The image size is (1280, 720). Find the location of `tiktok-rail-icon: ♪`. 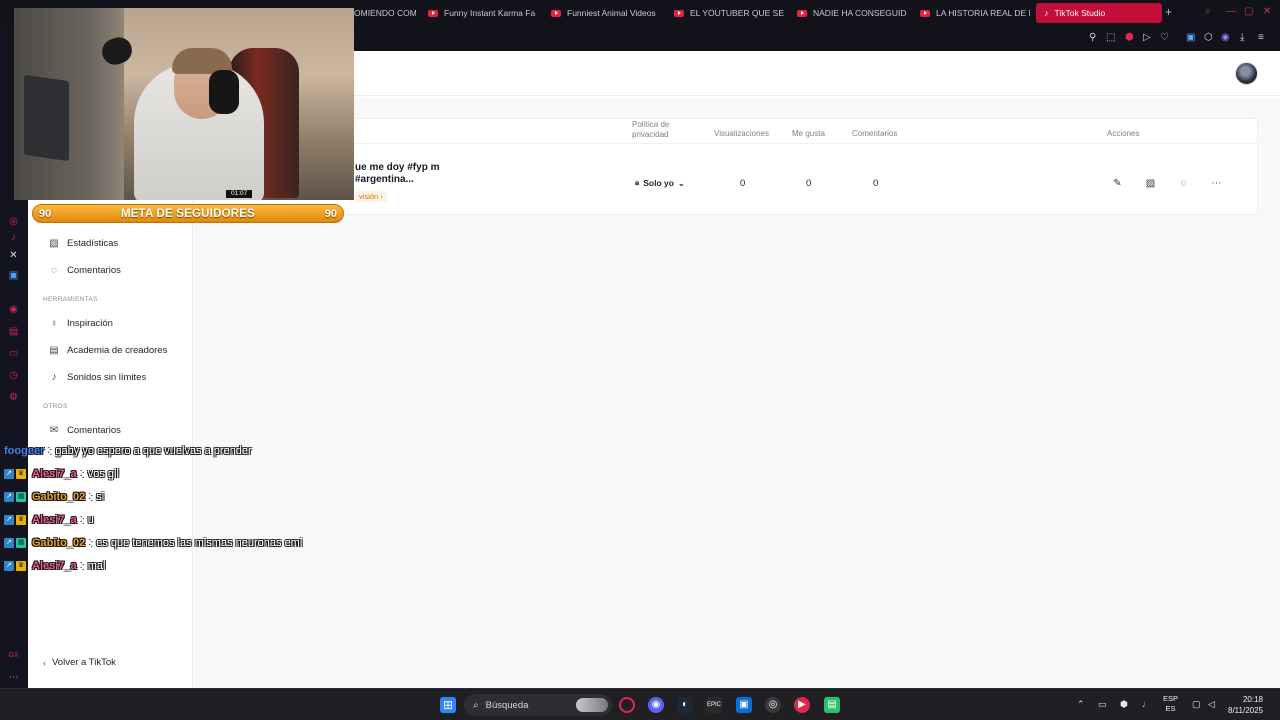

tiktok-rail-icon: ♪ is located at coordinates (13, 237).